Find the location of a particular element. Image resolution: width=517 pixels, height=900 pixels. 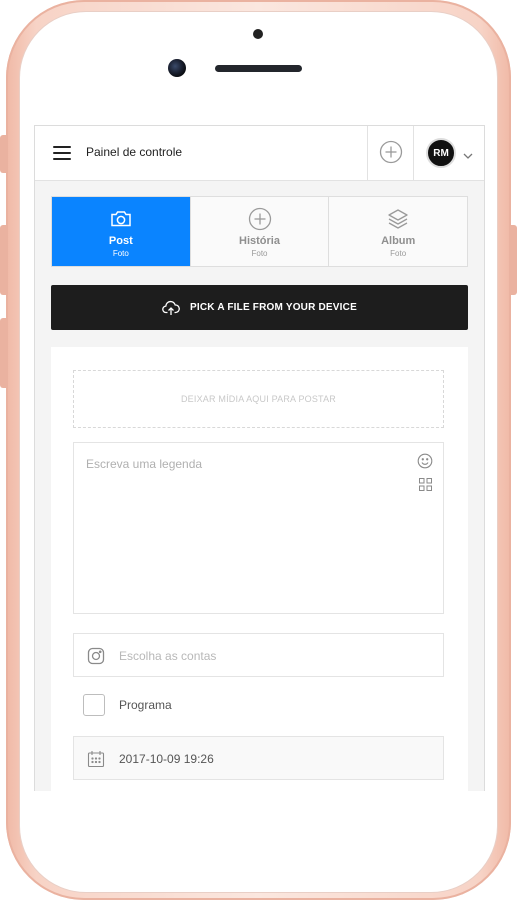

tab-album: Album Foto is located at coordinates (398, 231).